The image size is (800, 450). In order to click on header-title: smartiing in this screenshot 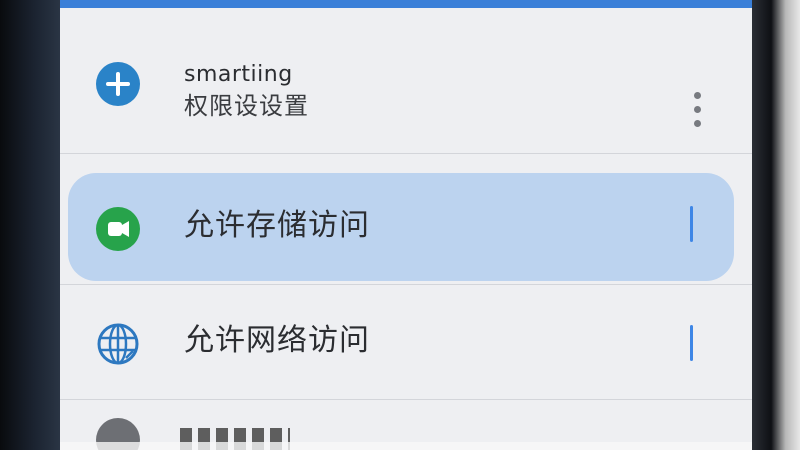, I will do `click(238, 74)`.